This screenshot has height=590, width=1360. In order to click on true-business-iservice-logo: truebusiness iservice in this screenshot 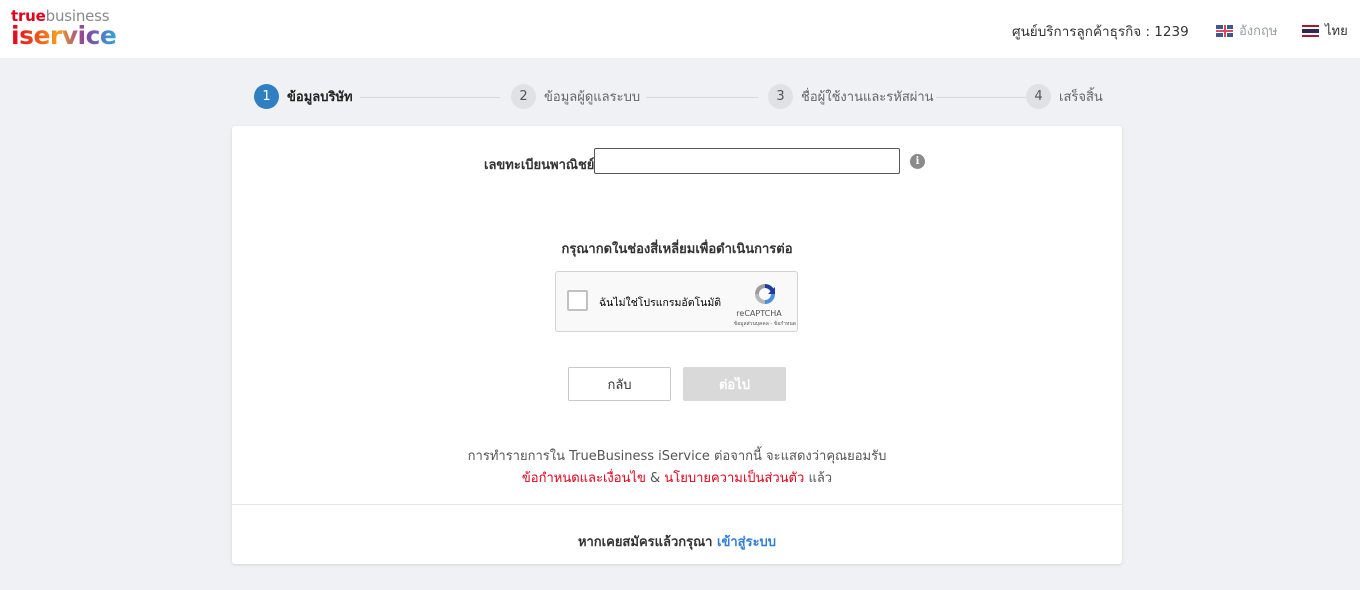, I will do `click(64, 29)`.